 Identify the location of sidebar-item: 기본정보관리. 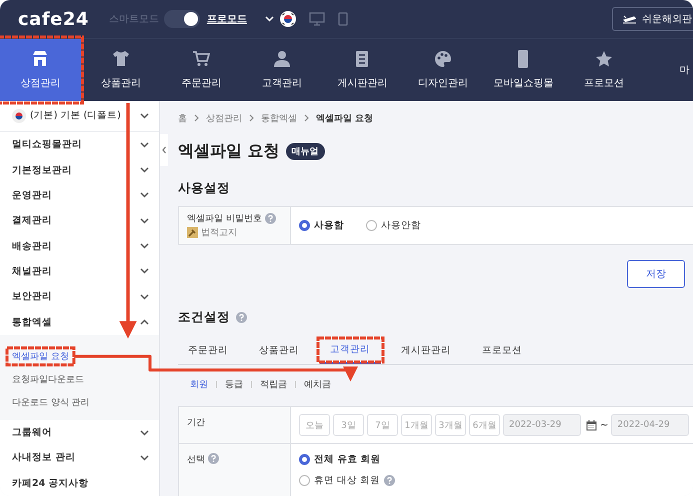
(79, 170).